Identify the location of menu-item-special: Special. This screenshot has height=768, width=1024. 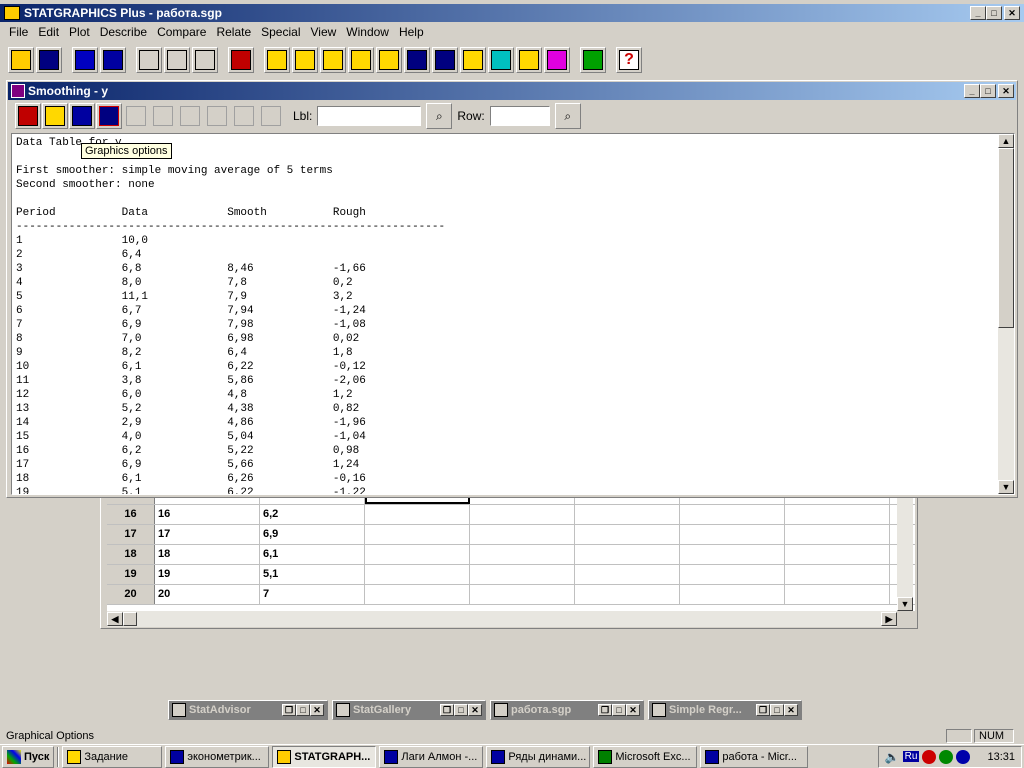
(280, 32).